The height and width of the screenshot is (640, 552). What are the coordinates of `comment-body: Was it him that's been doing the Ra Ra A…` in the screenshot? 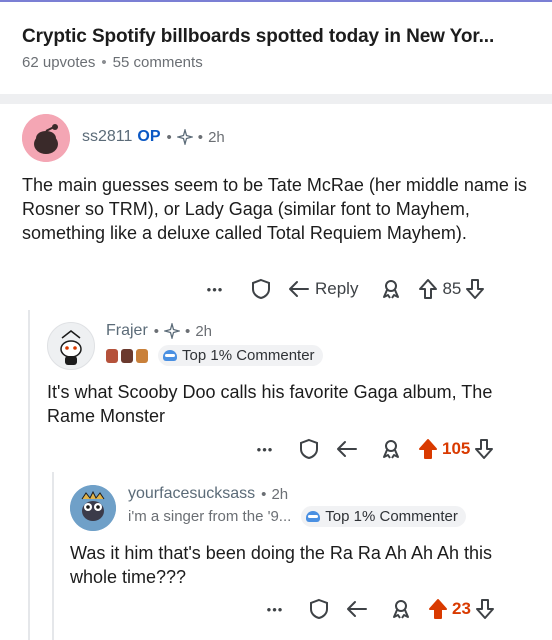 It's located at (281, 565).